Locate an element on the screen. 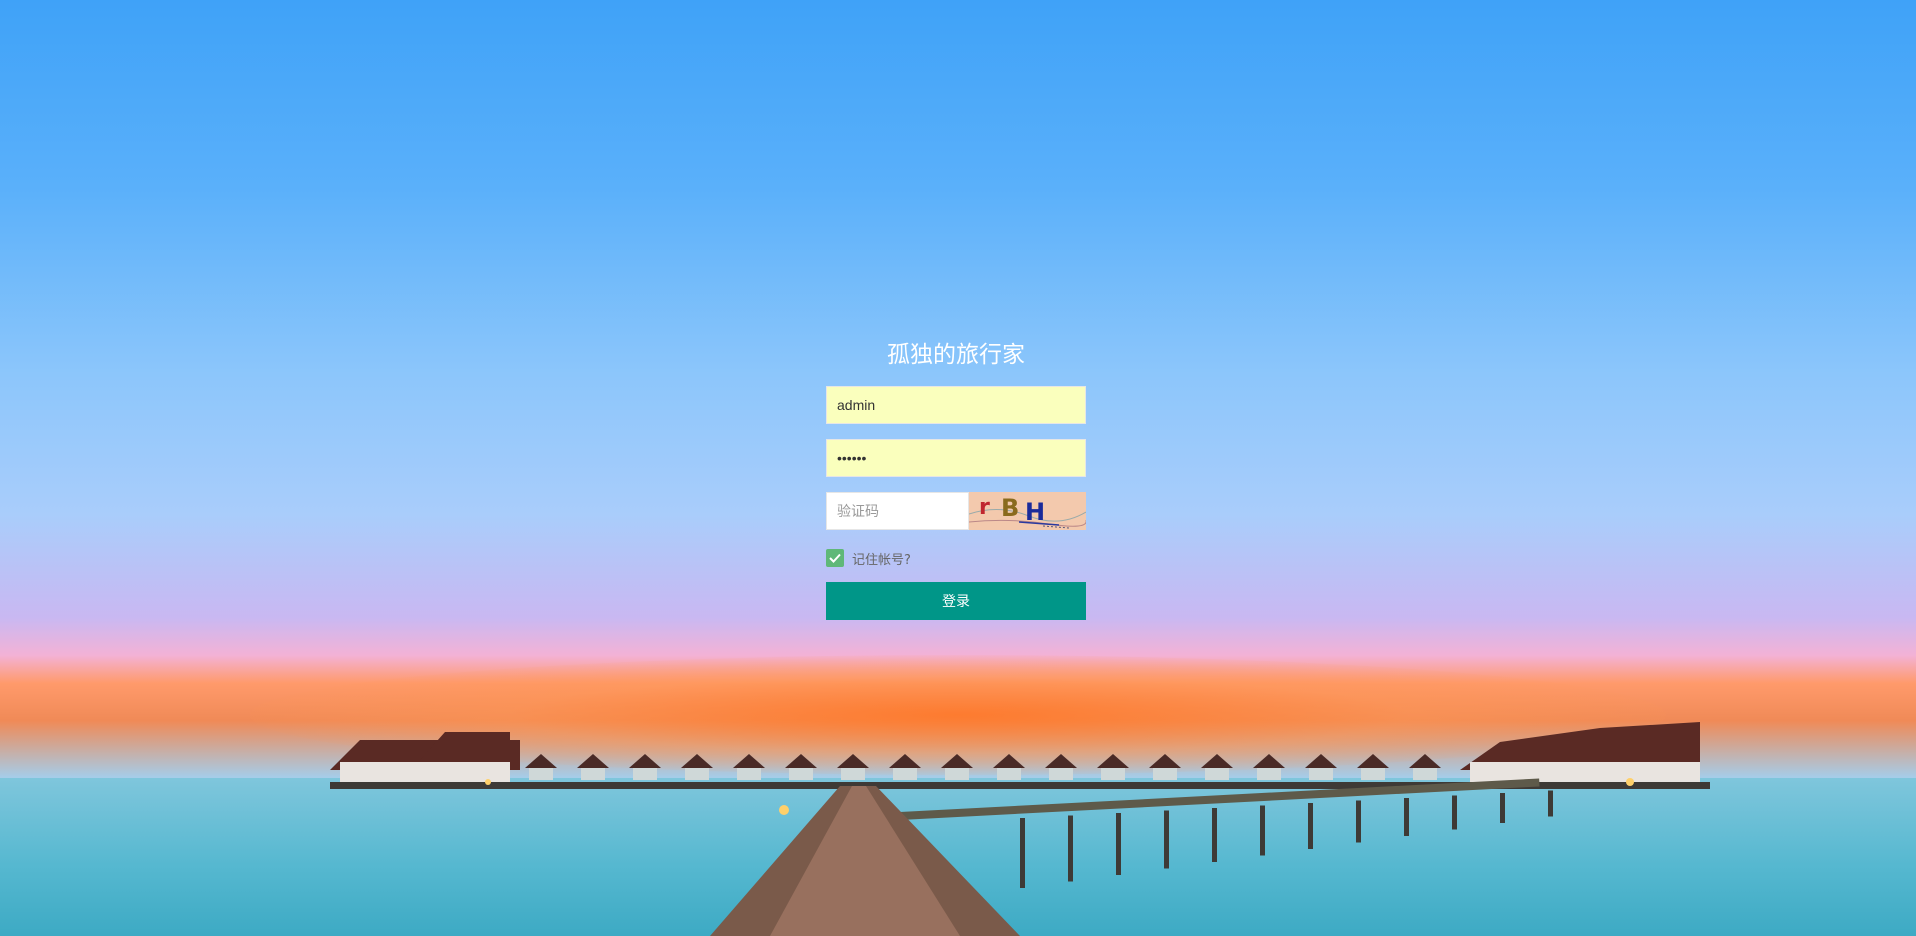 The width and height of the screenshot is (1916, 936). password-input is located at coordinates (956, 458).